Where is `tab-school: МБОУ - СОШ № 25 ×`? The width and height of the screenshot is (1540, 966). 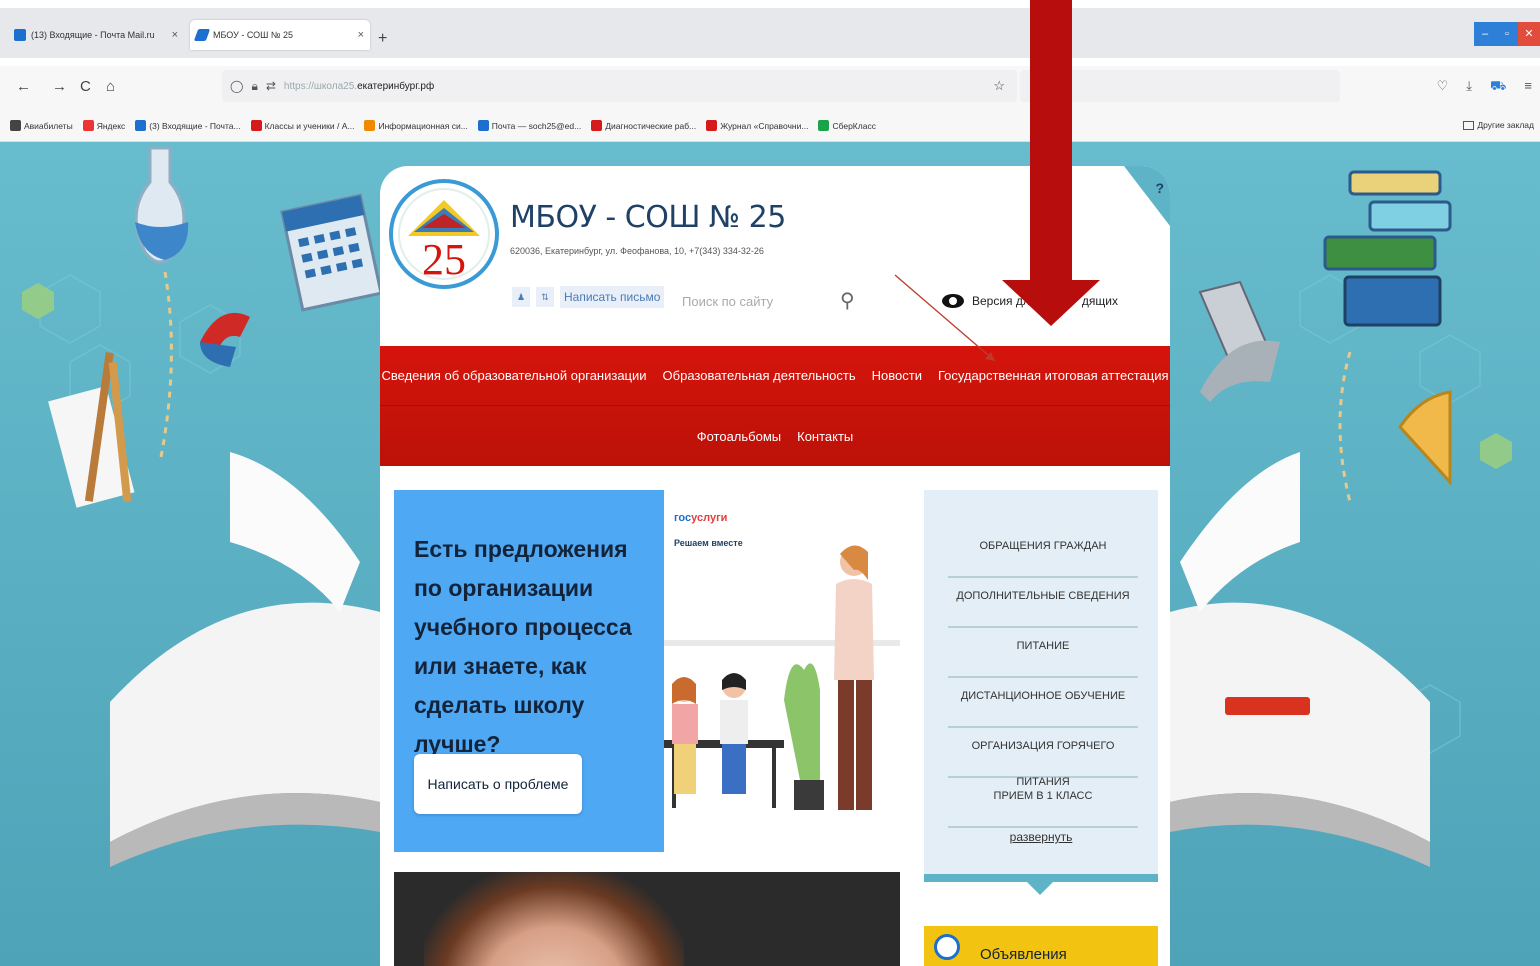 tab-school: МБОУ - СОШ № 25 × is located at coordinates (280, 35).